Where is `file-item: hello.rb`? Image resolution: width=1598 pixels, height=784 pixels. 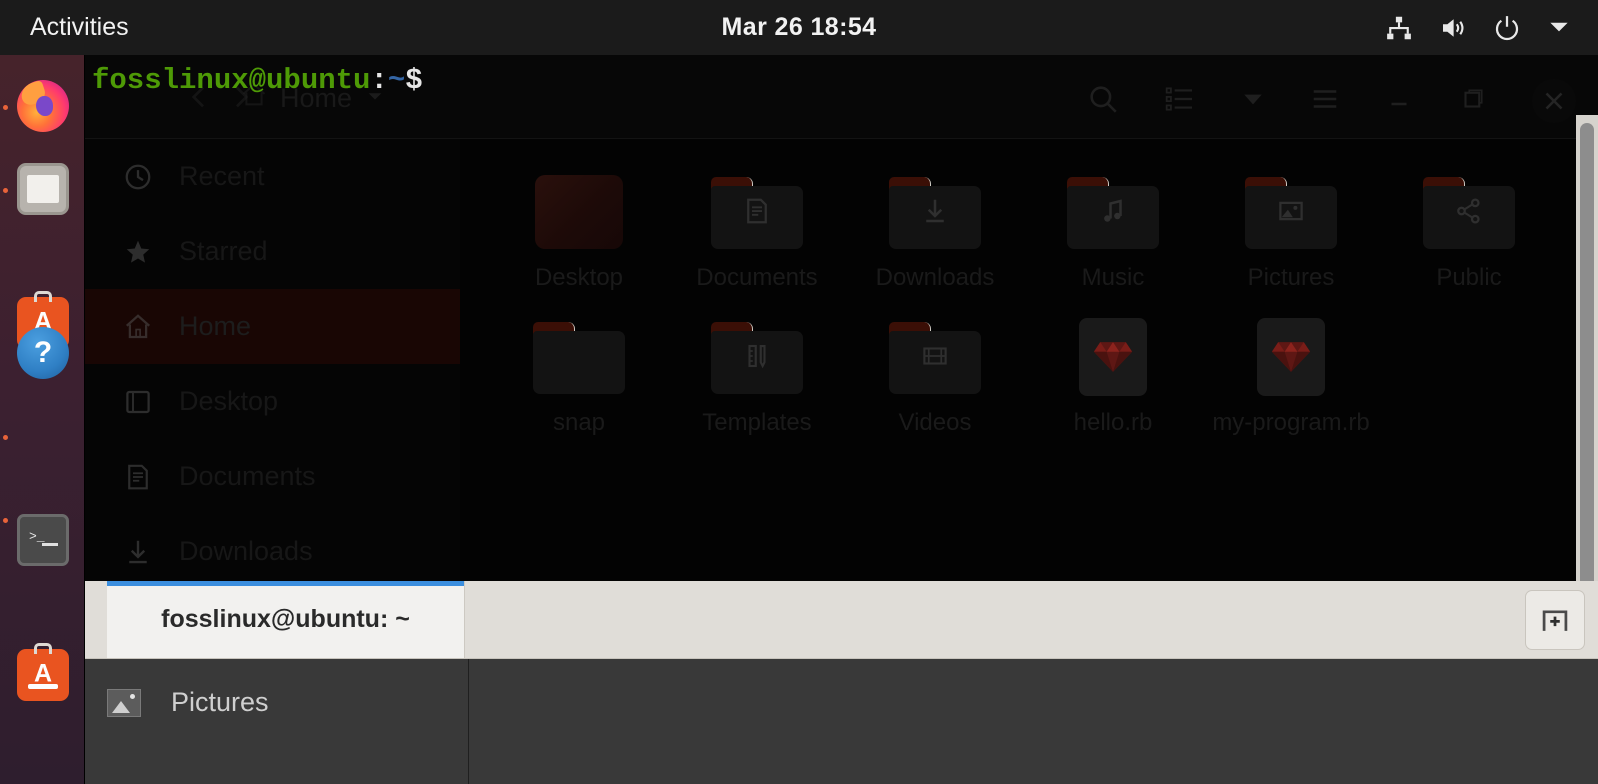 file-item: hello.rb is located at coordinates (1113, 368).